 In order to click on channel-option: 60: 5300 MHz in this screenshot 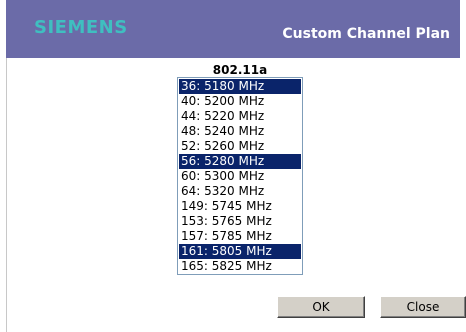, I will do `click(240, 176)`.